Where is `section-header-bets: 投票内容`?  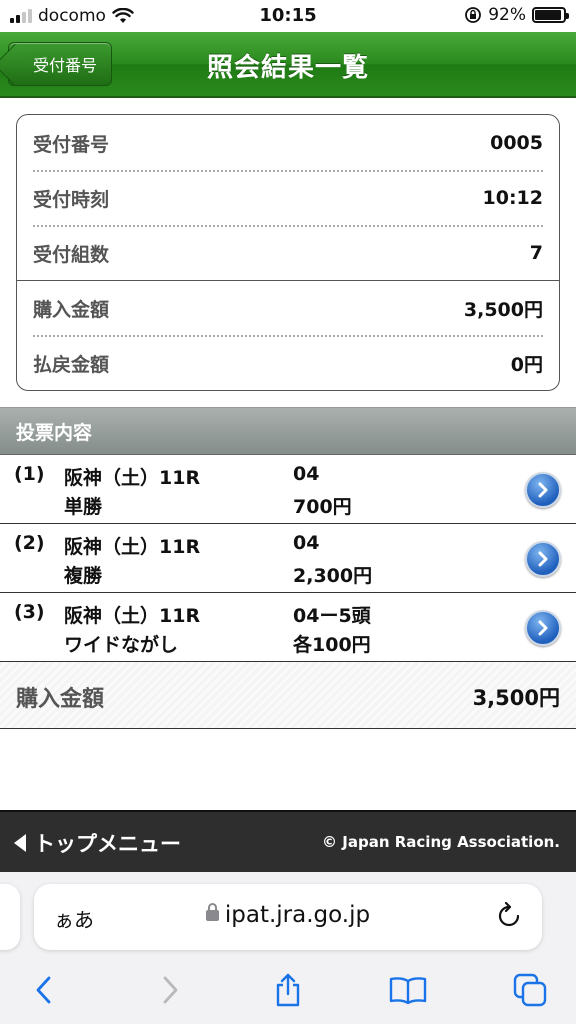
section-header-bets: 投票内容 is located at coordinates (288, 431).